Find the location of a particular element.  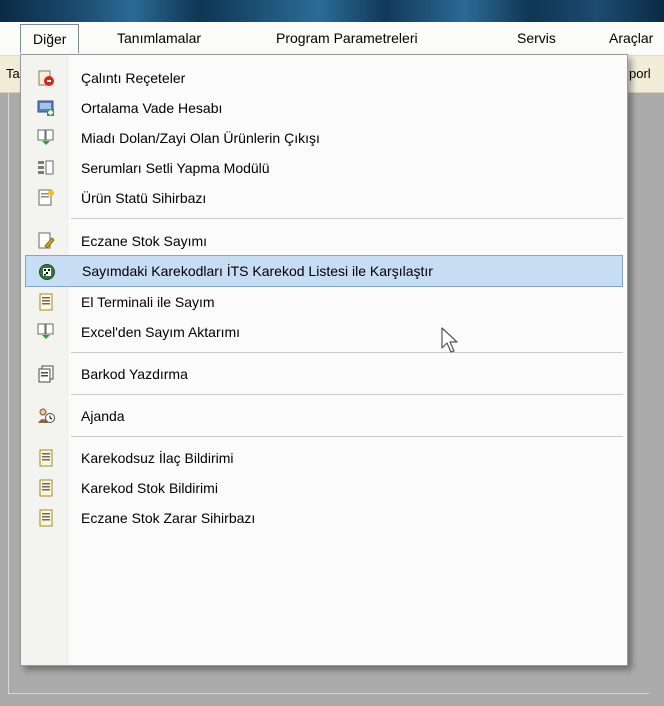

agenda-icon is located at coordinates (46, 416).